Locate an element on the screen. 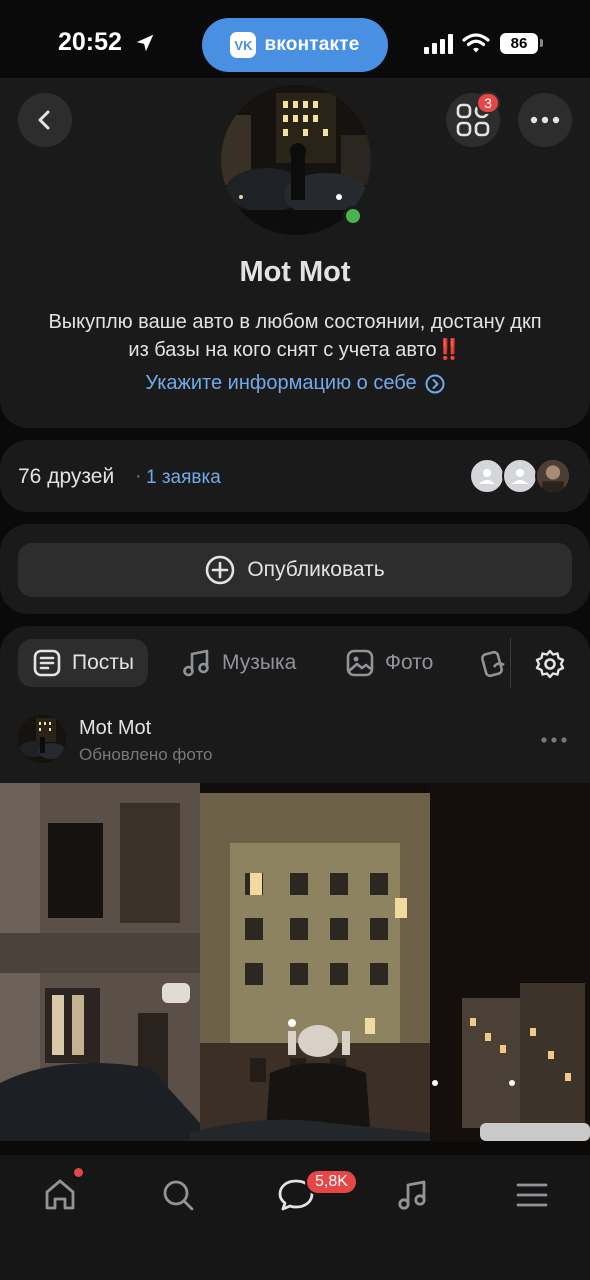  post-subtitle: Обновлено фото is located at coordinates (146, 754).